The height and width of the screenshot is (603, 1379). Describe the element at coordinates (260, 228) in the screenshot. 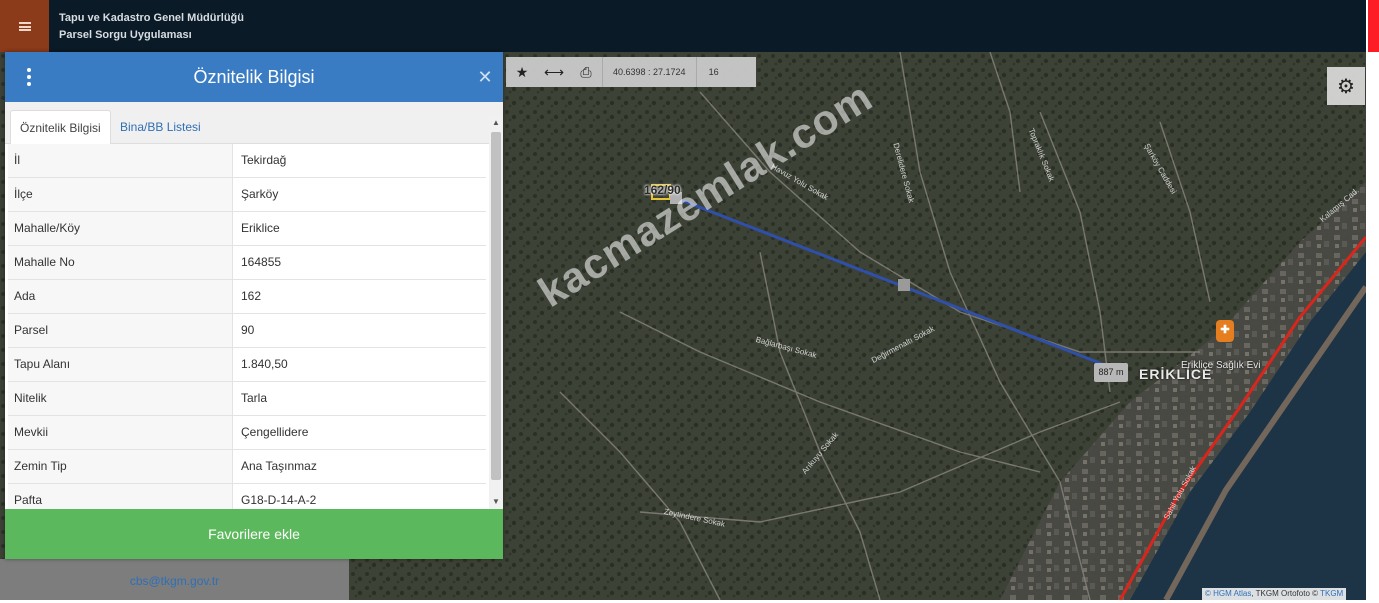

I see `row-value: Eriklice` at that location.